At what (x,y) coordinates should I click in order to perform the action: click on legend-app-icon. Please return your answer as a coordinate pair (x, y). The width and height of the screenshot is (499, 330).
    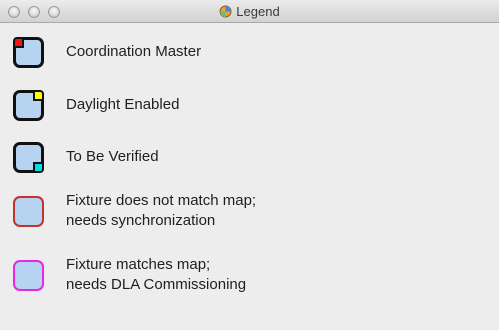
    Looking at the image, I should click on (225, 11).